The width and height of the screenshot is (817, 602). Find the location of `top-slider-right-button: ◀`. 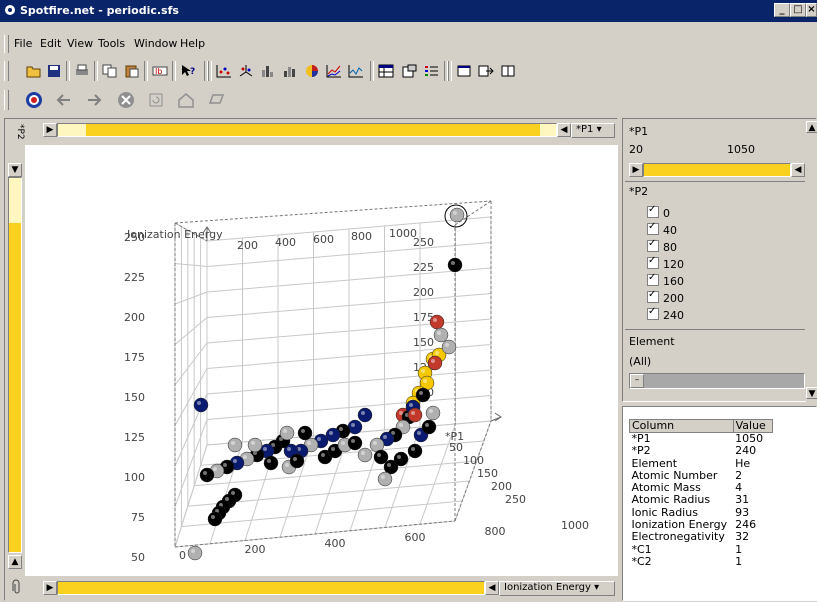

top-slider-right-button: ◀ is located at coordinates (564, 130).